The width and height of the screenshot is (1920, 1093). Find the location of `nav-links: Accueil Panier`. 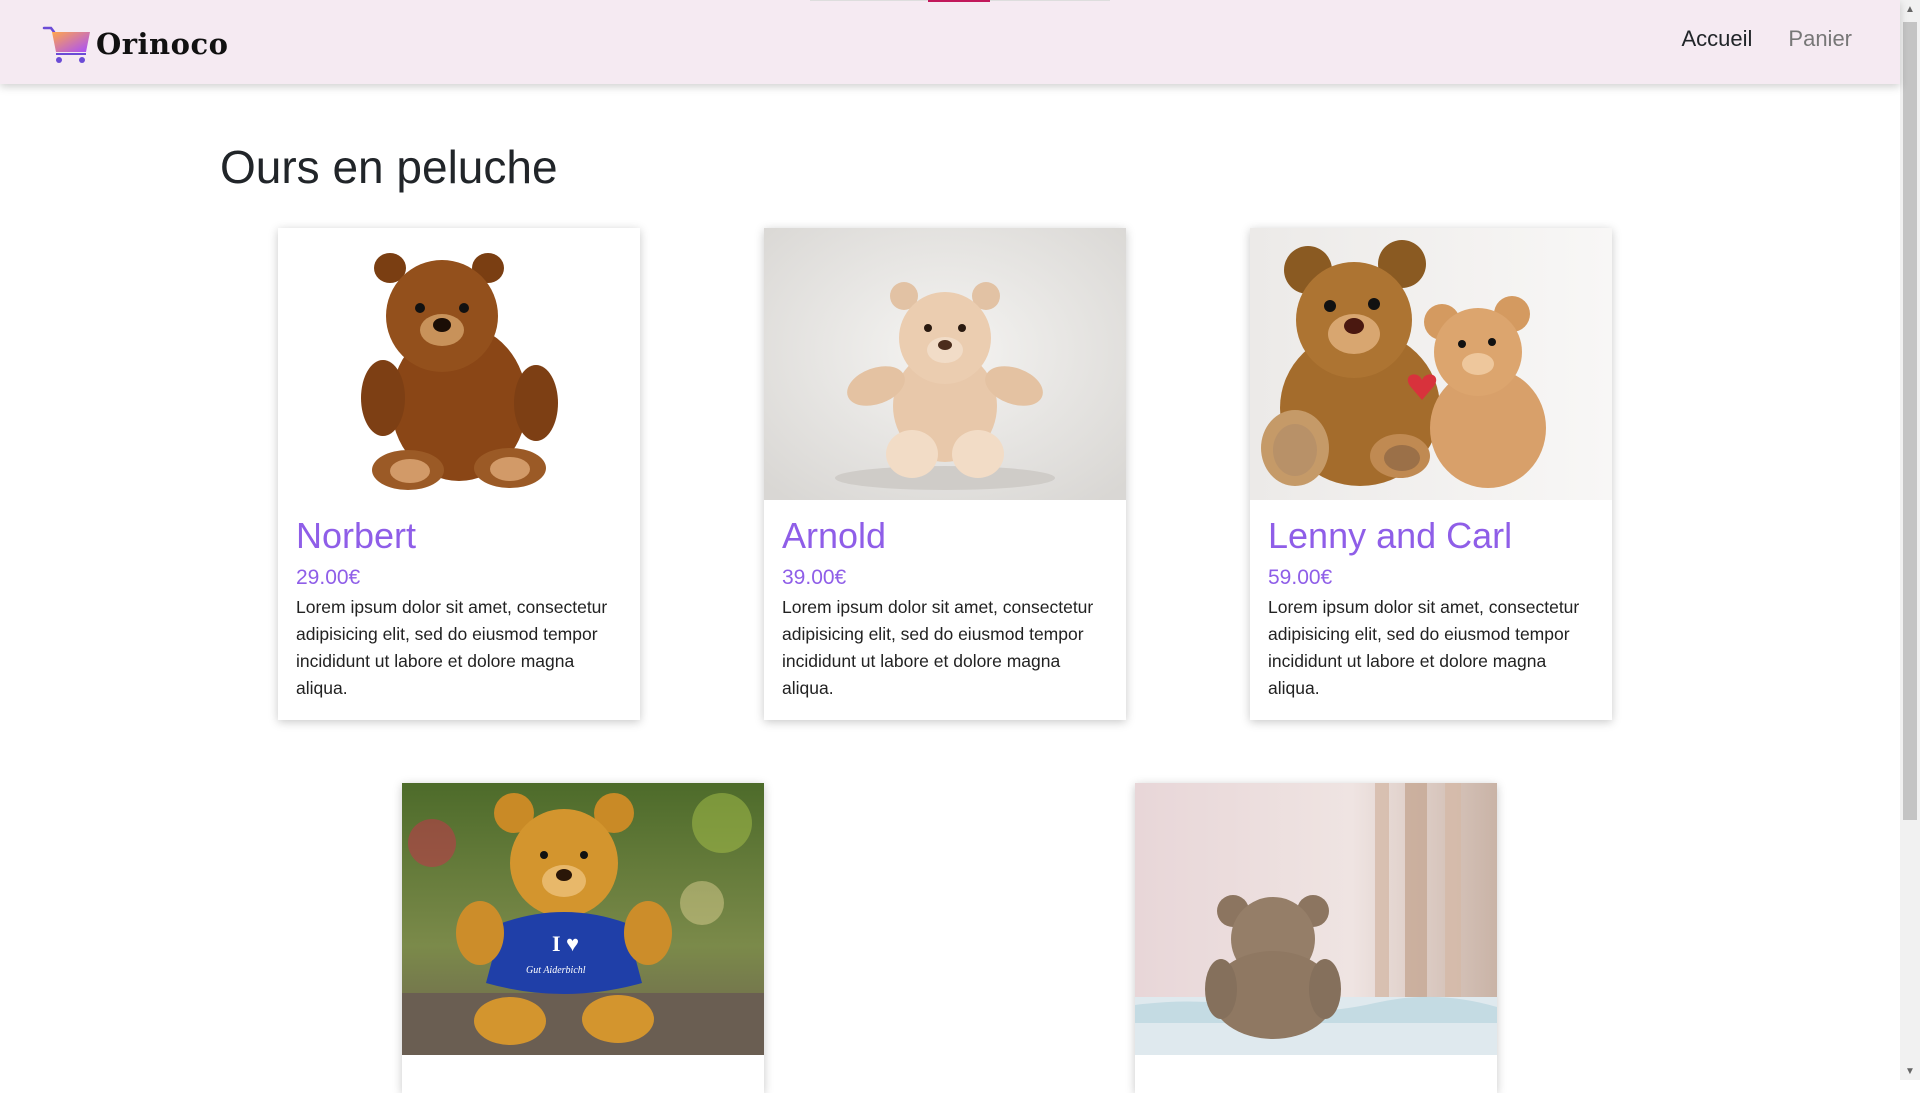

nav-links: Accueil Panier is located at coordinates (1748, 39).